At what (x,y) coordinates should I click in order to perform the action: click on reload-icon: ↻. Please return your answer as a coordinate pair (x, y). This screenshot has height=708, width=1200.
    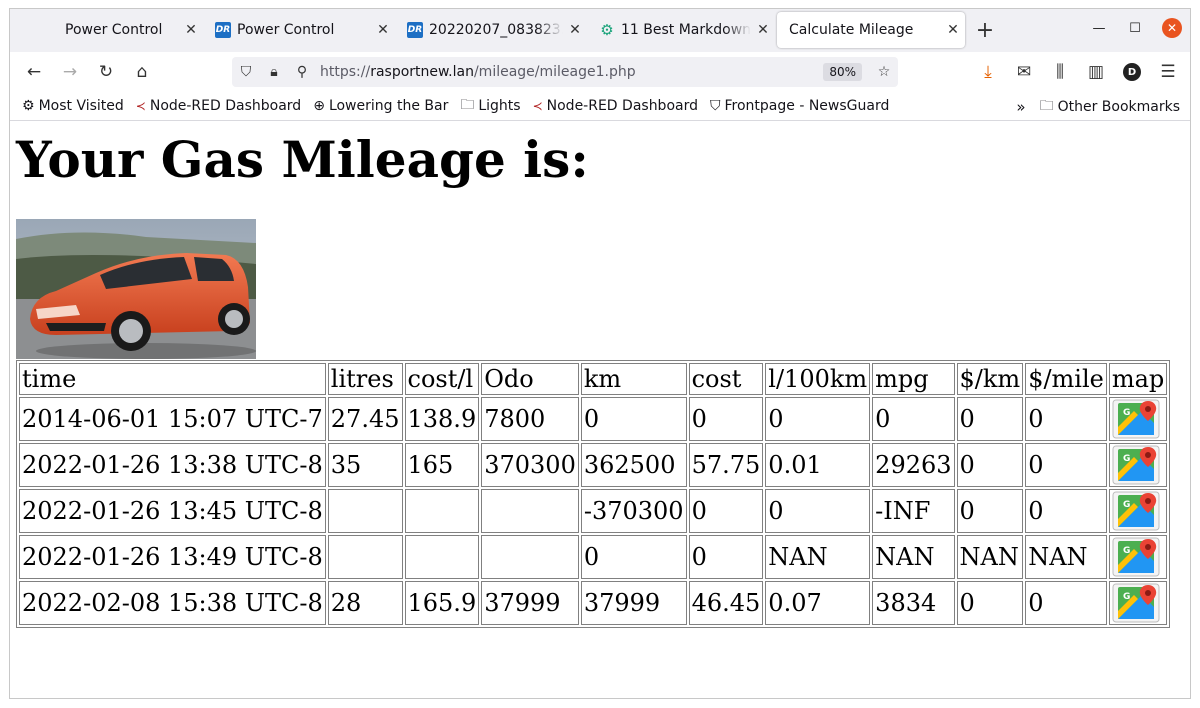
    Looking at the image, I should click on (106, 72).